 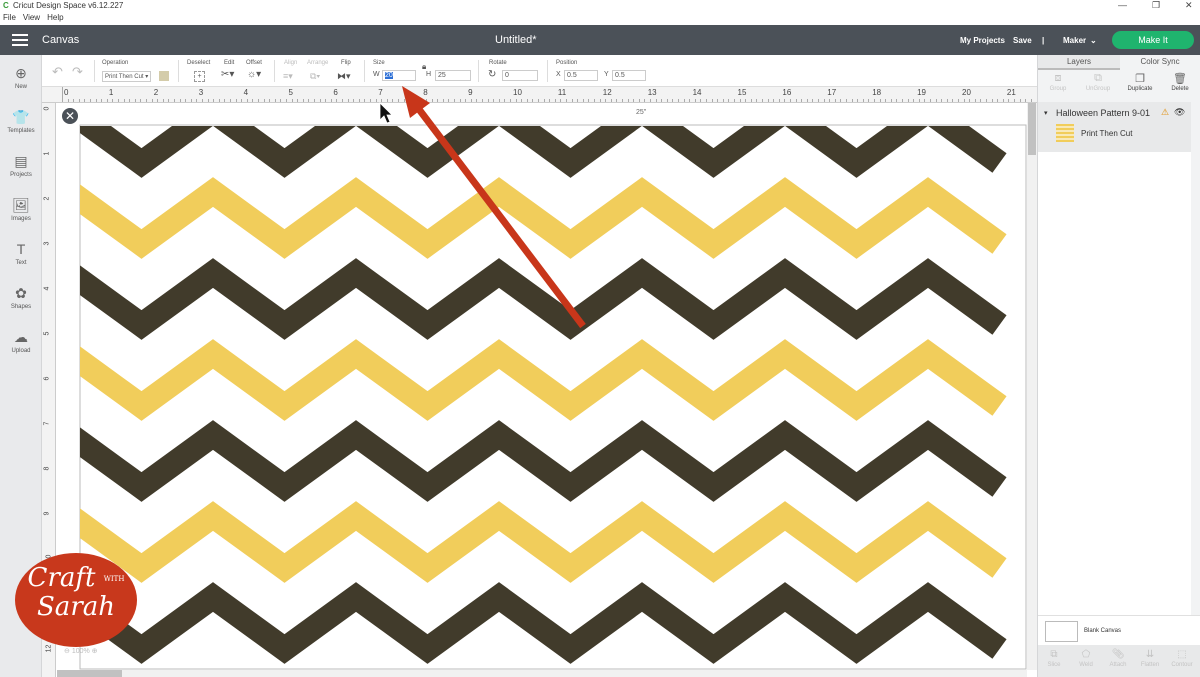 I want to click on x-input: 0.5, so click(x=581, y=75).